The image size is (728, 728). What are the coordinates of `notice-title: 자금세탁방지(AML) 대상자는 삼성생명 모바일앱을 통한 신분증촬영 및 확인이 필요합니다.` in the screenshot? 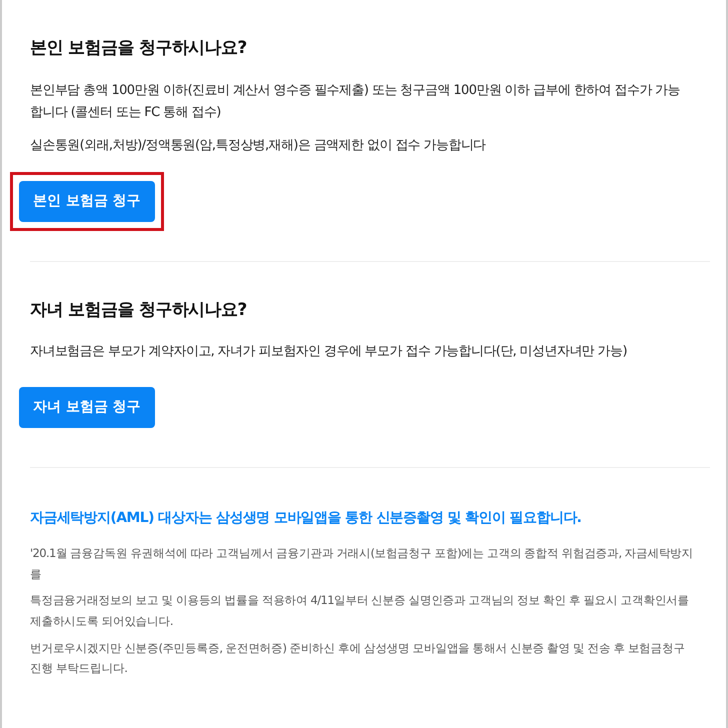 It's located at (306, 518).